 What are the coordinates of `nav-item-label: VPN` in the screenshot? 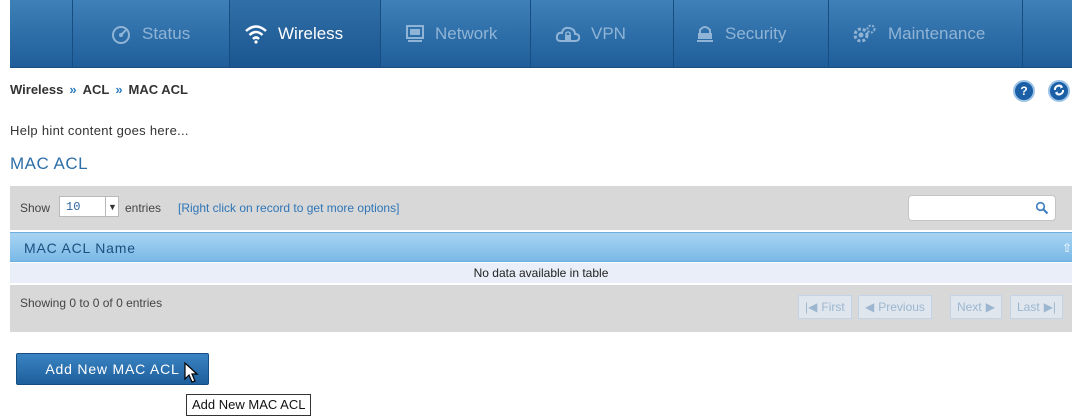 It's located at (608, 33).